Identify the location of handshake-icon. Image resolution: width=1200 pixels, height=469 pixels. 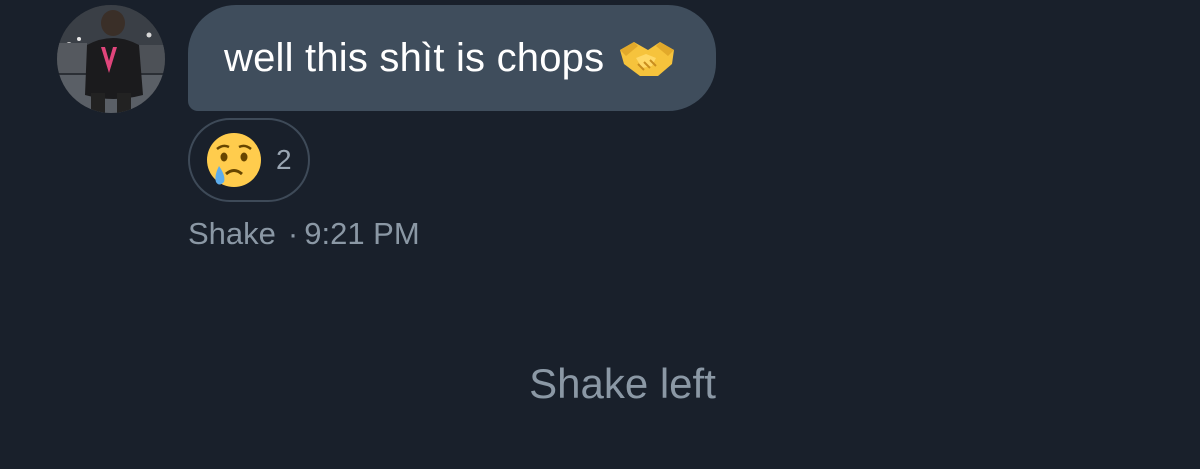
(647, 58).